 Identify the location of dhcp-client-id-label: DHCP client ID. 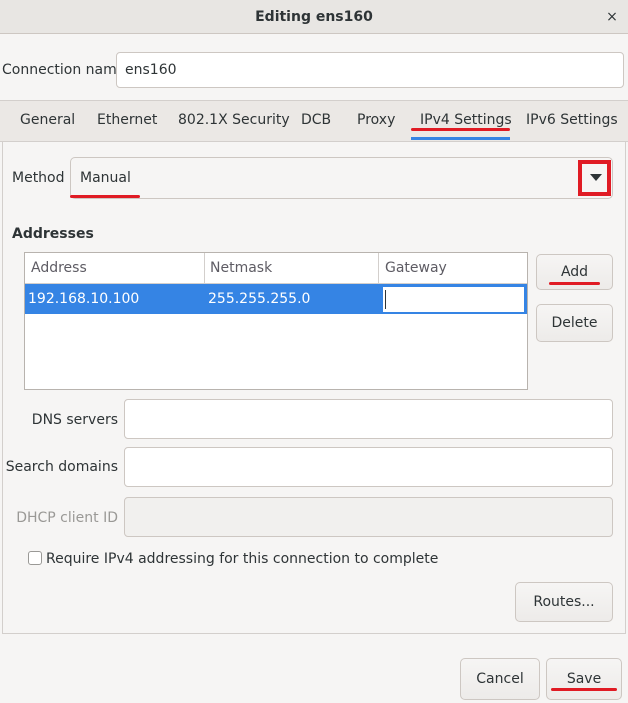
(67, 518).